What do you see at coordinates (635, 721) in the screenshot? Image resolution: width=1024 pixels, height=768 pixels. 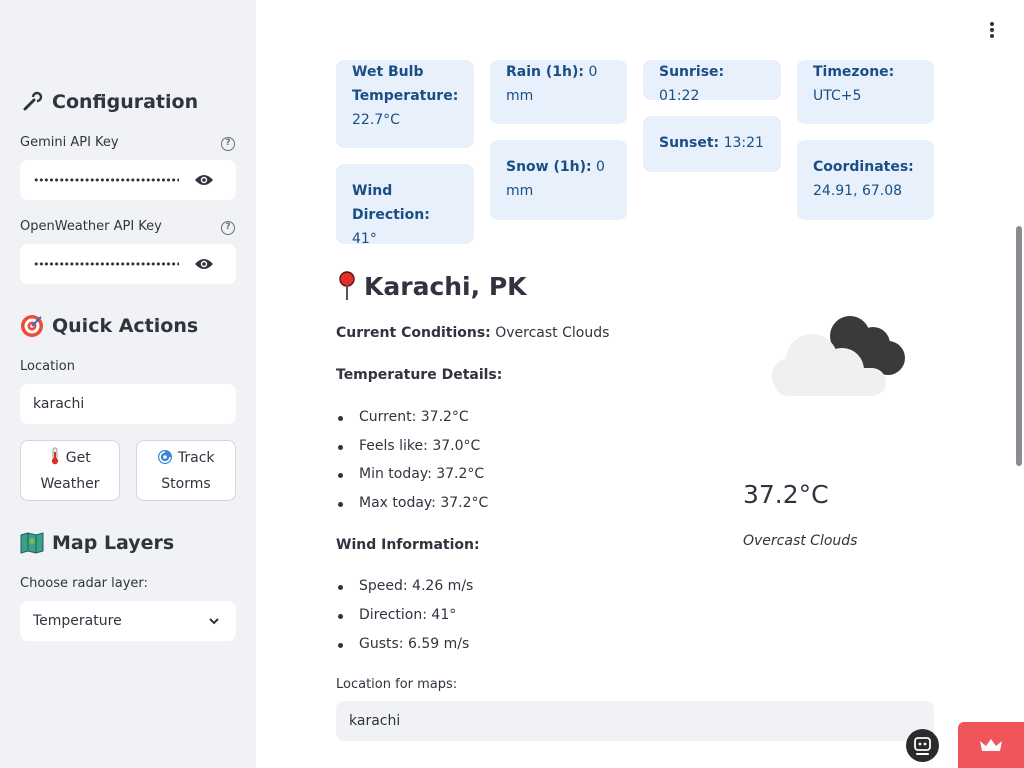 I see `map-location-input: karachi` at bounding box center [635, 721].